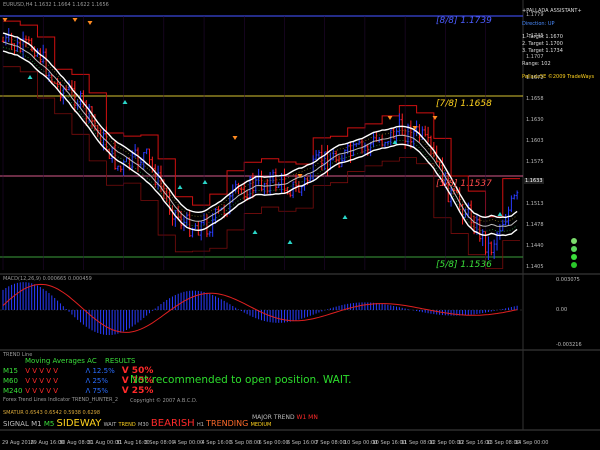 The width and height of the screenshot is (600, 450). I want to click on copyright: Copyright © 2007 A.B.C.D., so click(164, 401).